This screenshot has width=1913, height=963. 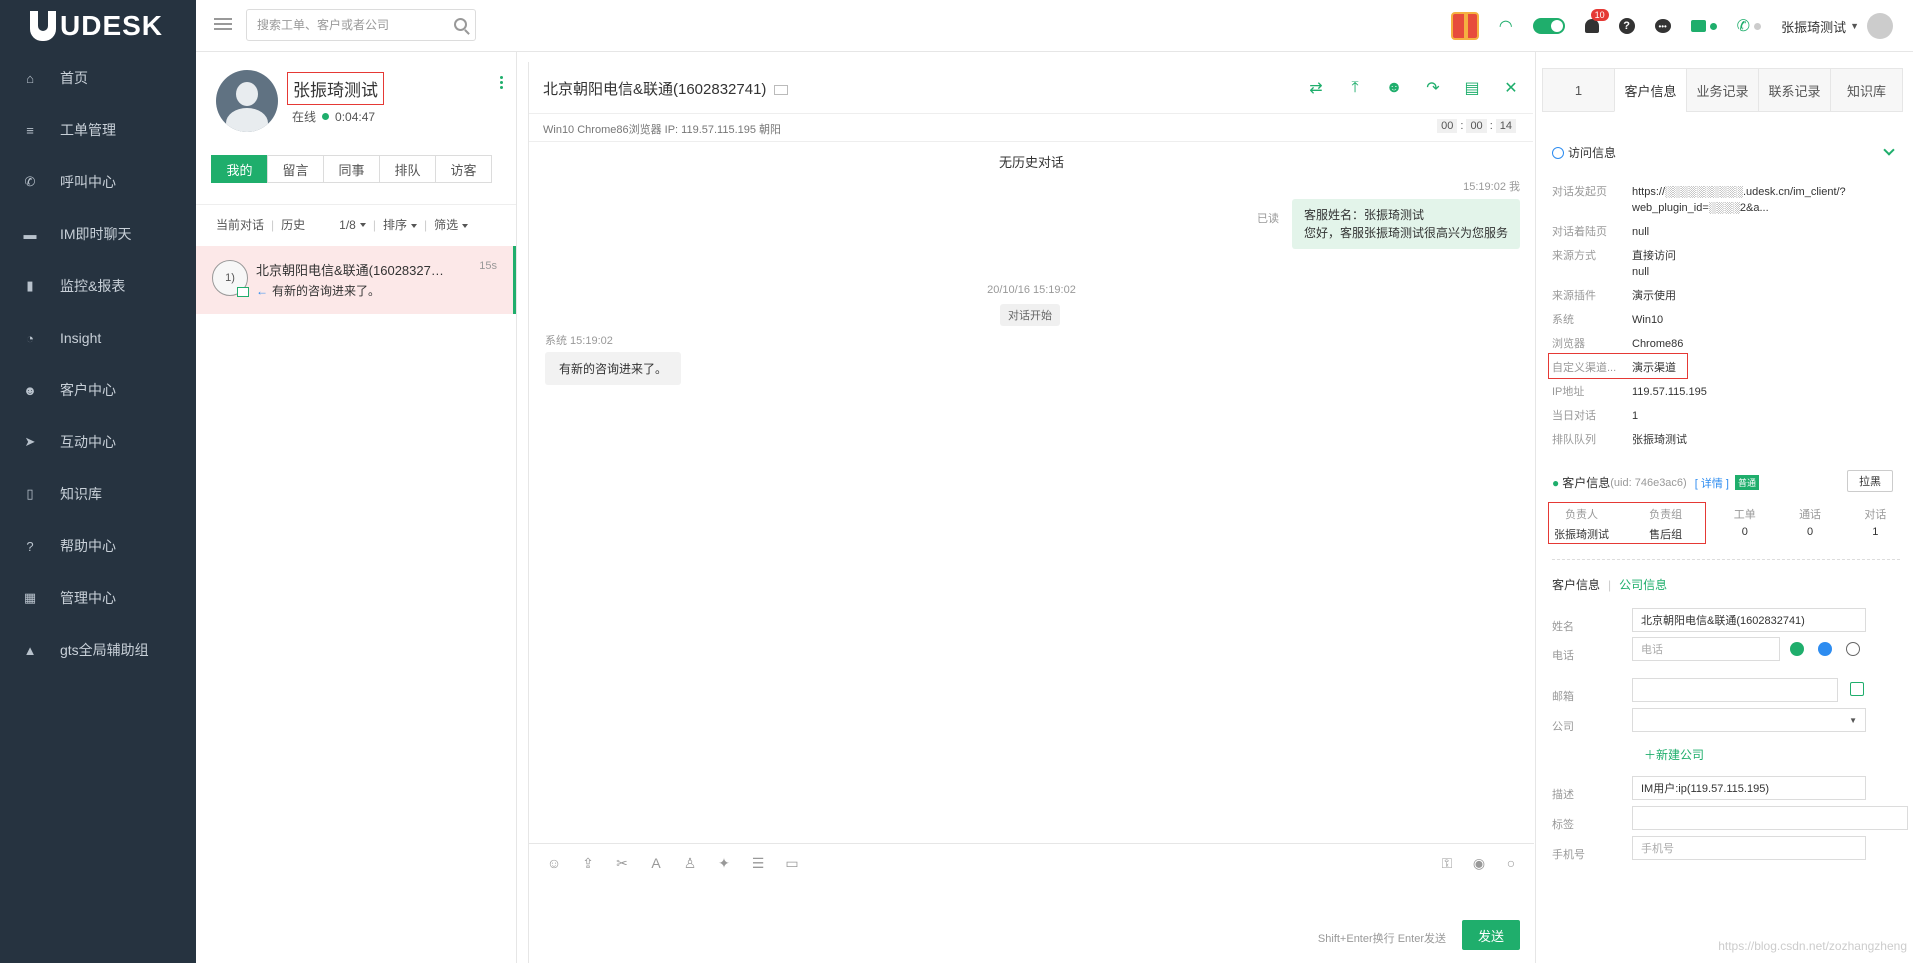 What do you see at coordinates (98, 546) in the screenshot?
I see `sidebar-item-help: ? 帮助中心` at bounding box center [98, 546].